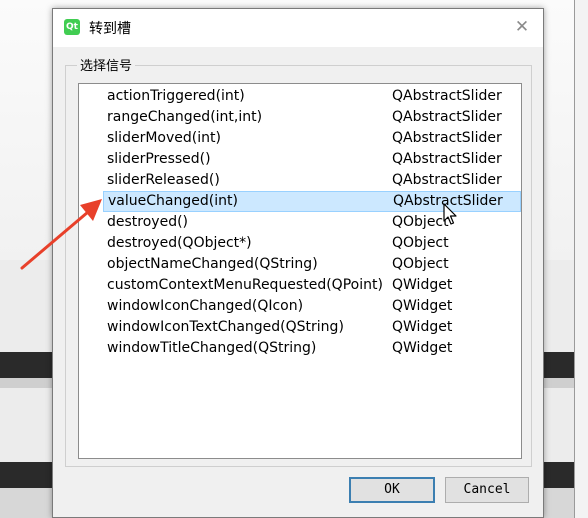  I want to click on cancel-button: Cancel, so click(487, 490).